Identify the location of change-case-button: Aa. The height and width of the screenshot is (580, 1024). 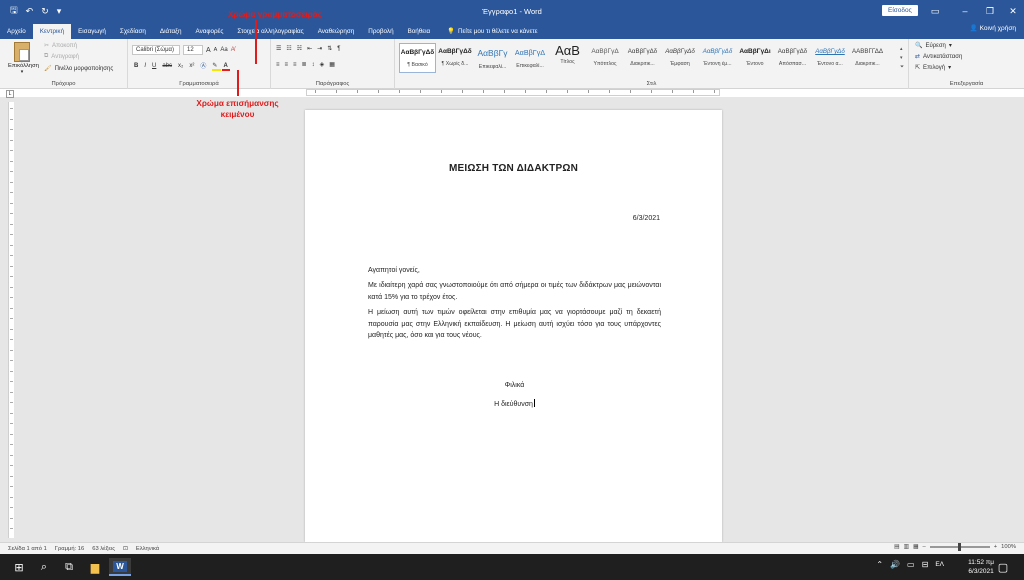
(223, 50).